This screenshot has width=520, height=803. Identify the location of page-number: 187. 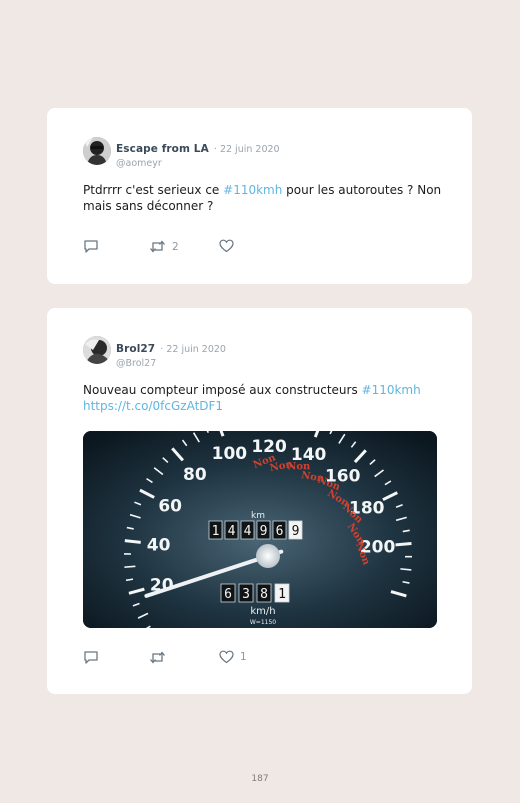
(260, 779).